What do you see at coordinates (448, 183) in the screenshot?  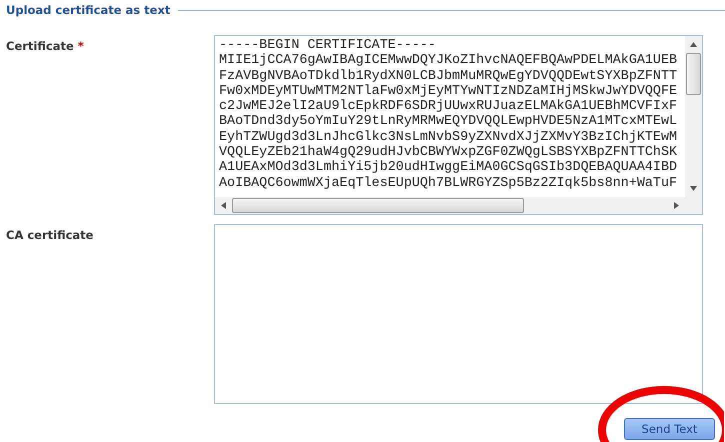 I see `certificate-line: AoIBAQC6owmWXjaEqTlesEUpUQh7BLWRGYZSp5Bz2ZIqk5bs8nn+WaTuF` at bounding box center [448, 183].